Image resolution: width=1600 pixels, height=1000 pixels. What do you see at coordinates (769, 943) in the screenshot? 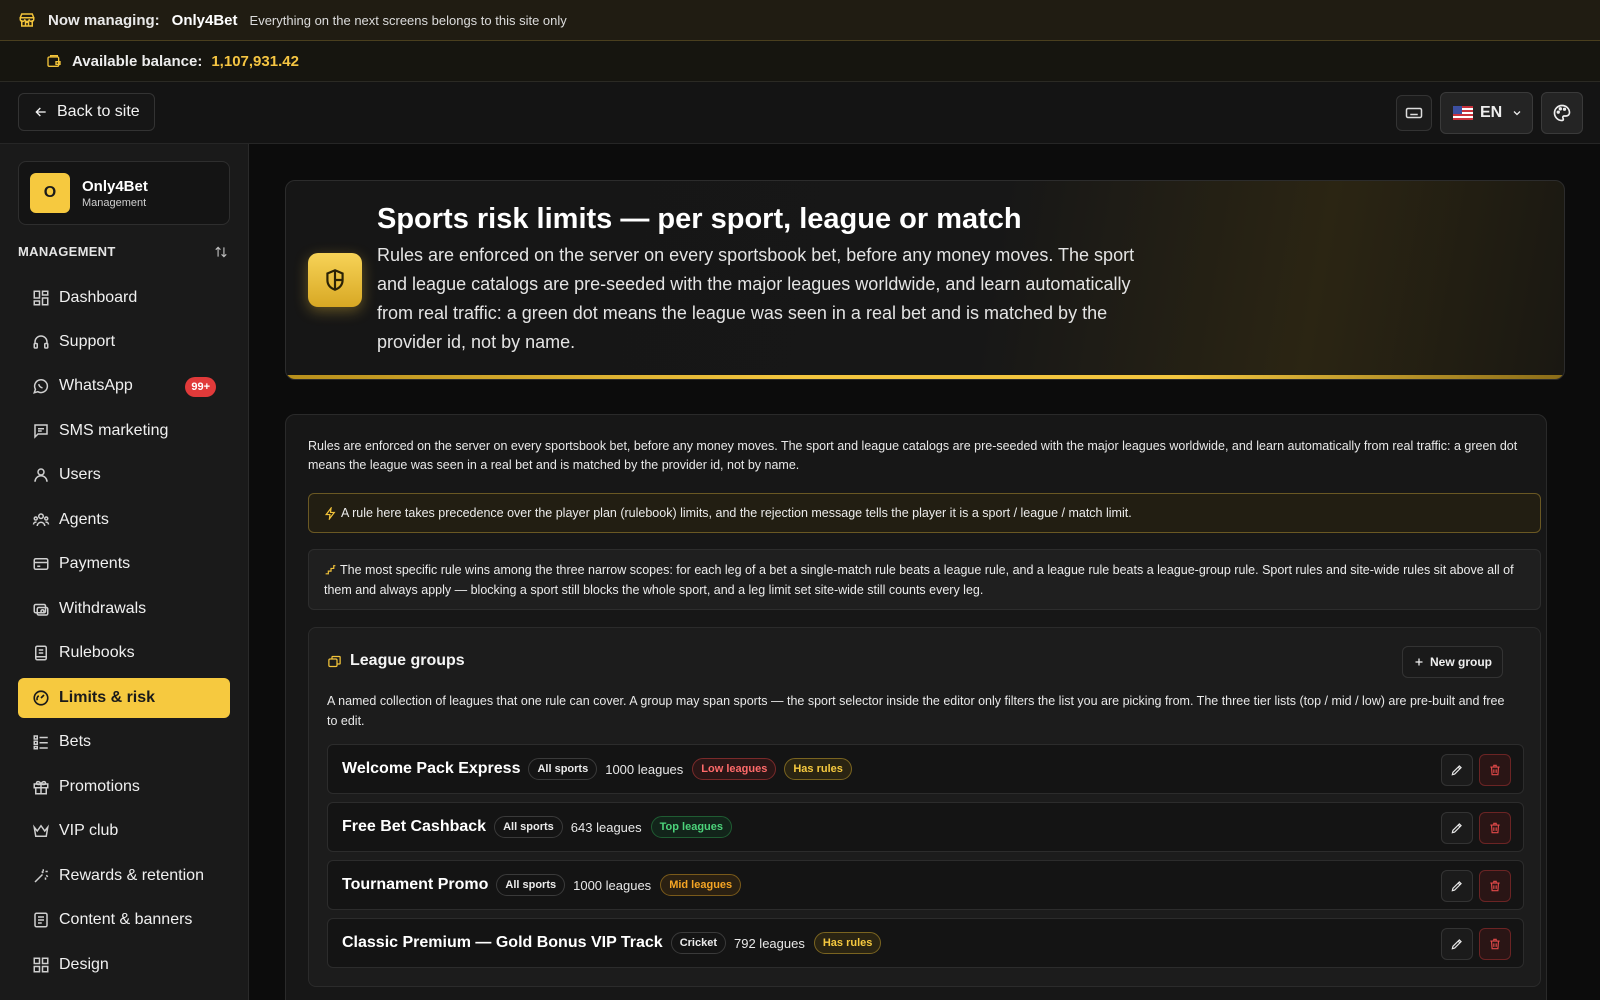
I see `league-count: 792 leagues` at bounding box center [769, 943].